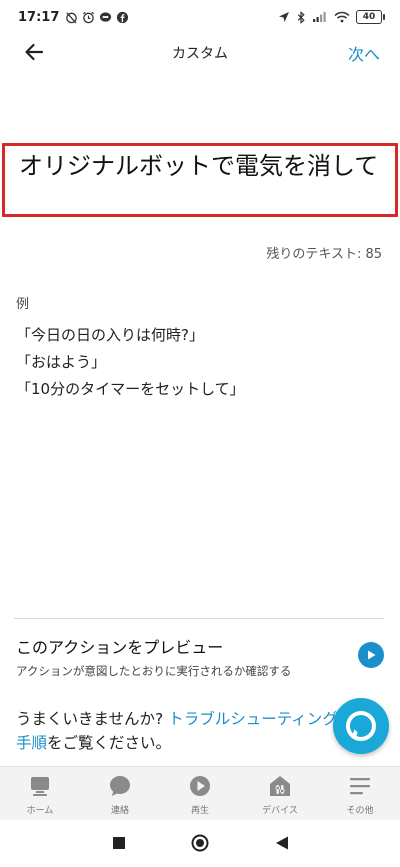 The image size is (400, 867). I want to click on back-system-button, so click(282, 843).